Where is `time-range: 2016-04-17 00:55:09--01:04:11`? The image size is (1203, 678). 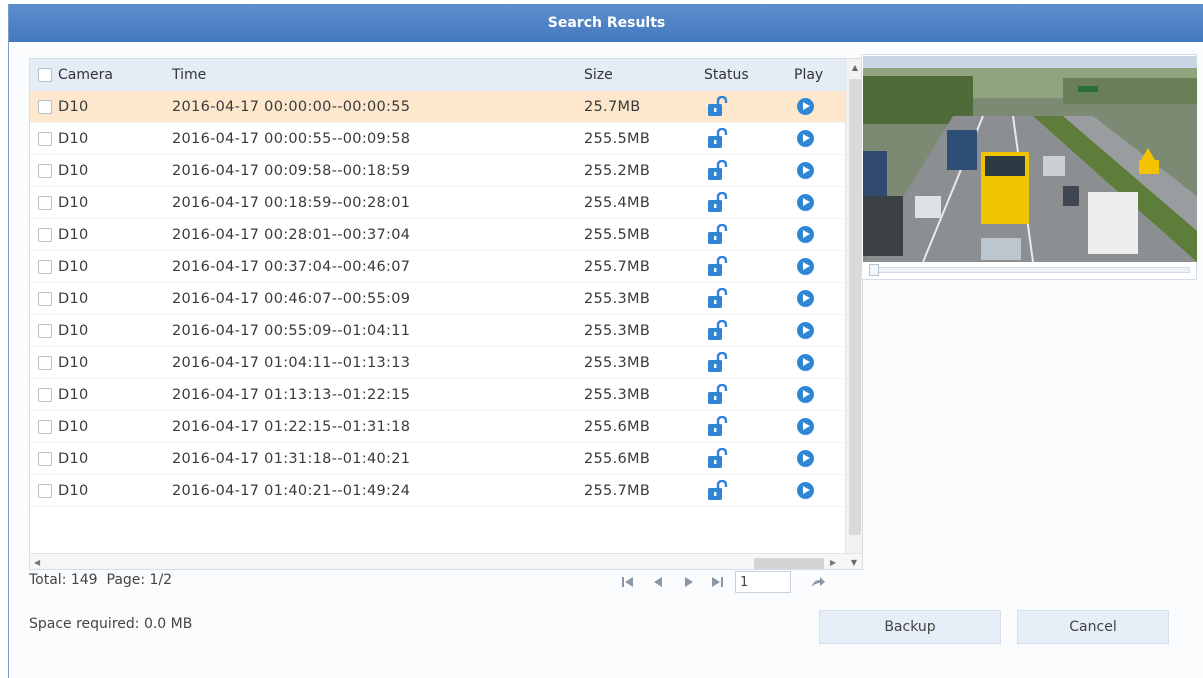 time-range: 2016-04-17 00:55:09--01:04:11 is located at coordinates (291, 330).